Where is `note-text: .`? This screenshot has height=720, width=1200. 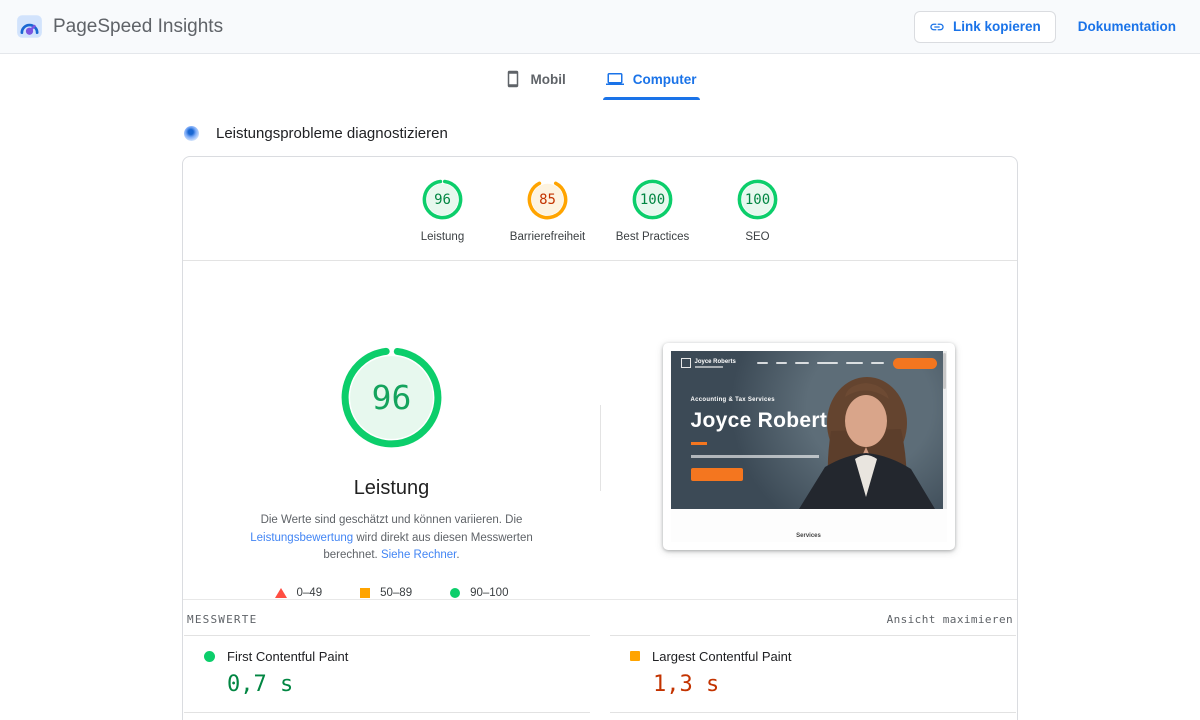 note-text: . is located at coordinates (458, 555).